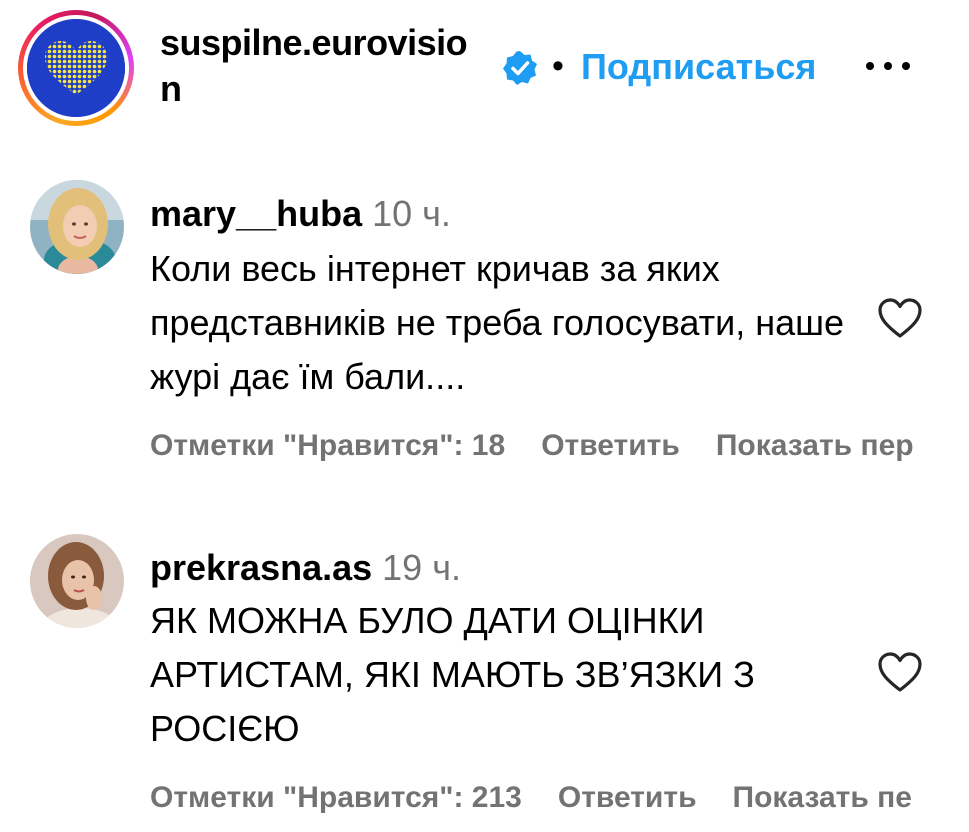 This screenshot has height=832, width=969. Describe the element at coordinates (520, 68) in the screenshot. I see `verified-badge-icon` at that location.